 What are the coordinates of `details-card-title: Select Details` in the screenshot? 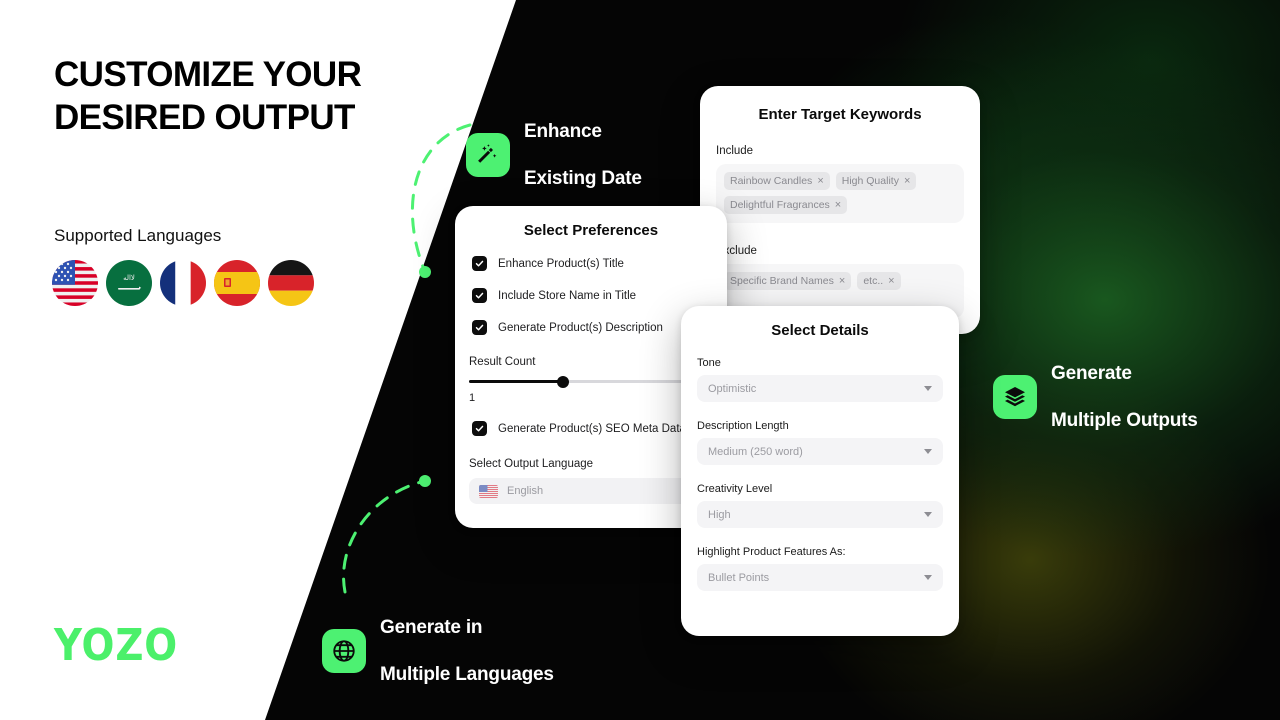 It's located at (820, 330).